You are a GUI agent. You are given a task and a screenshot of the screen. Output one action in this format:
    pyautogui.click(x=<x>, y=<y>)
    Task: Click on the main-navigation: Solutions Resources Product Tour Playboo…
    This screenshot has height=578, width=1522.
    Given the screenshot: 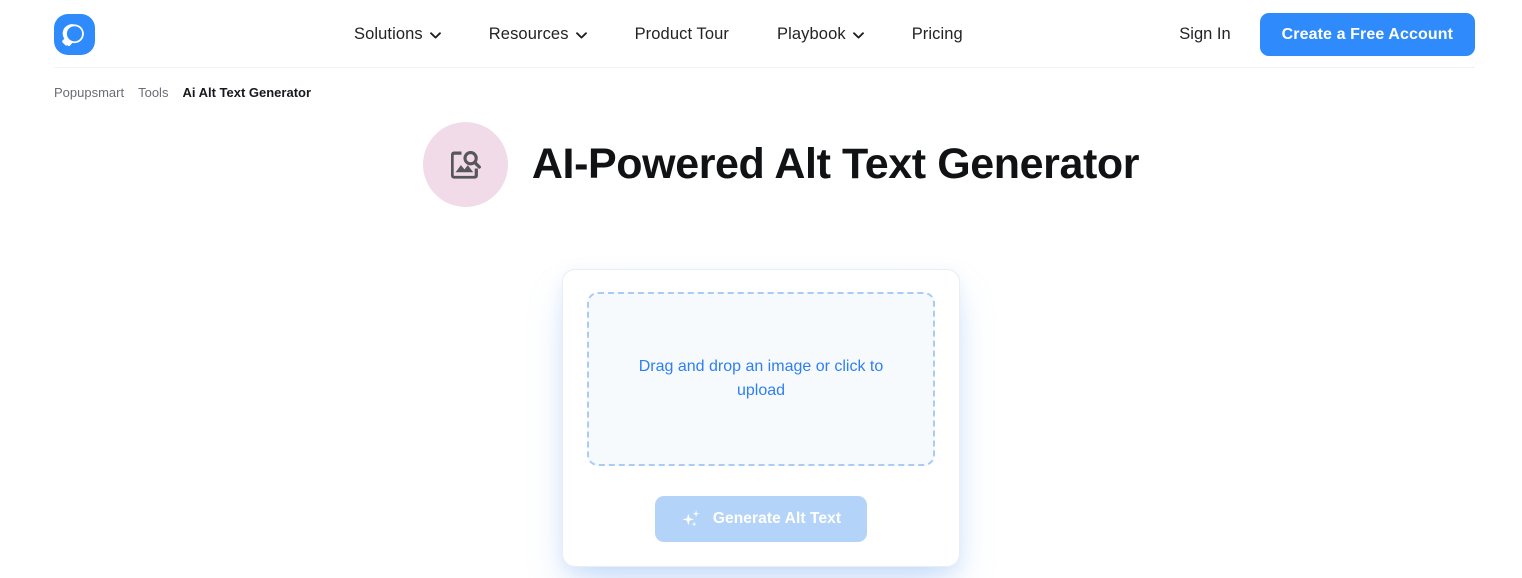 What is the action you would take?
    pyautogui.click(x=658, y=34)
    